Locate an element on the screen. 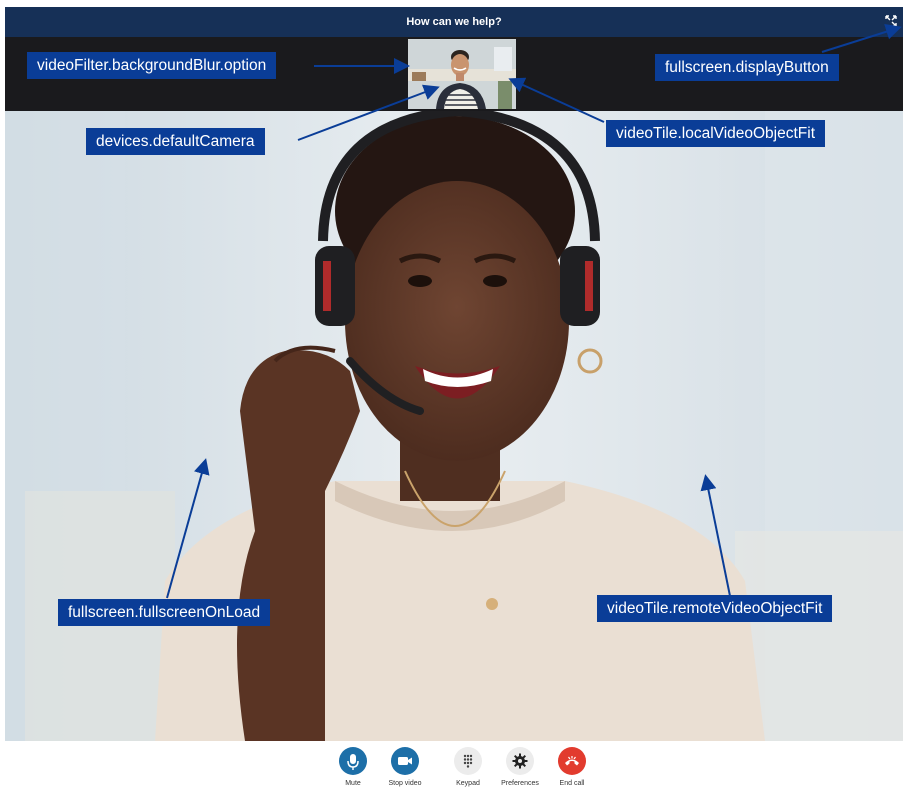  gear-icon is located at coordinates (520, 761).